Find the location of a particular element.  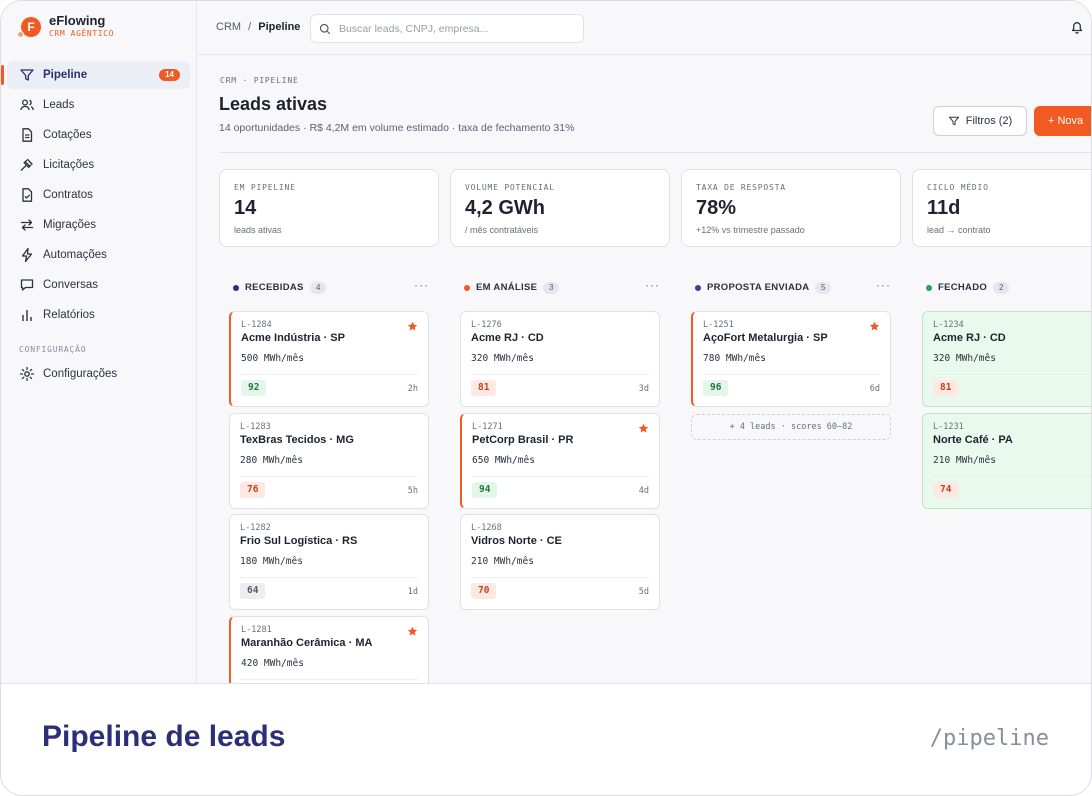

kpi-label: TAXA DE RESPOSTA is located at coordinates (741, 187).